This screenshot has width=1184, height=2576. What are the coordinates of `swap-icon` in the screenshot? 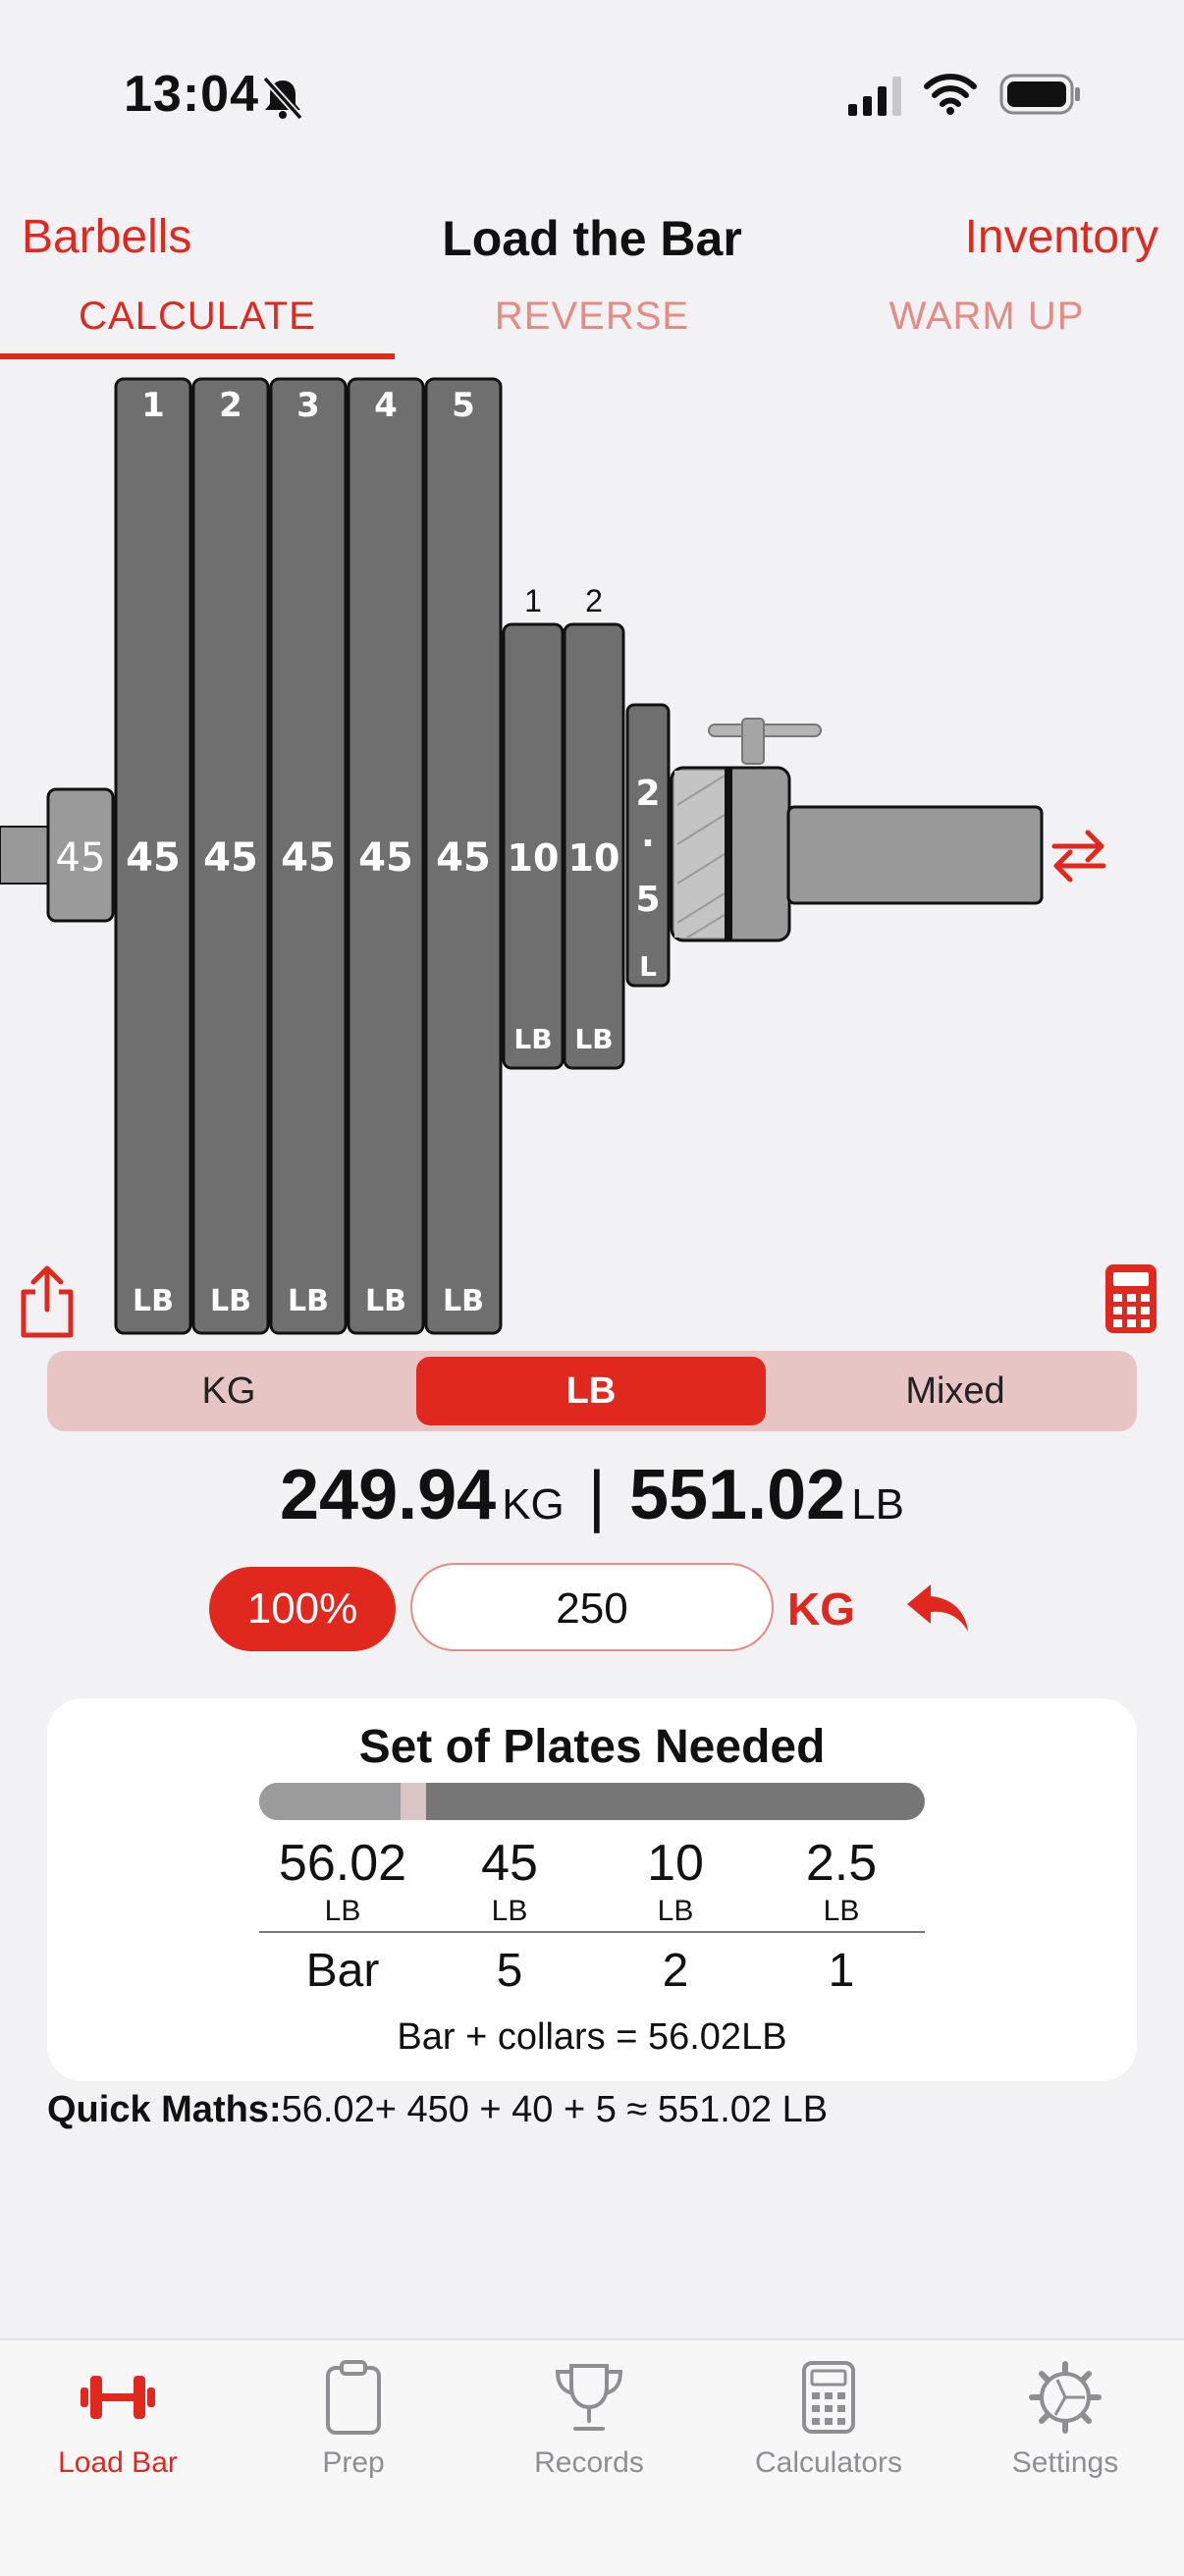 It's located at (1079, 856).